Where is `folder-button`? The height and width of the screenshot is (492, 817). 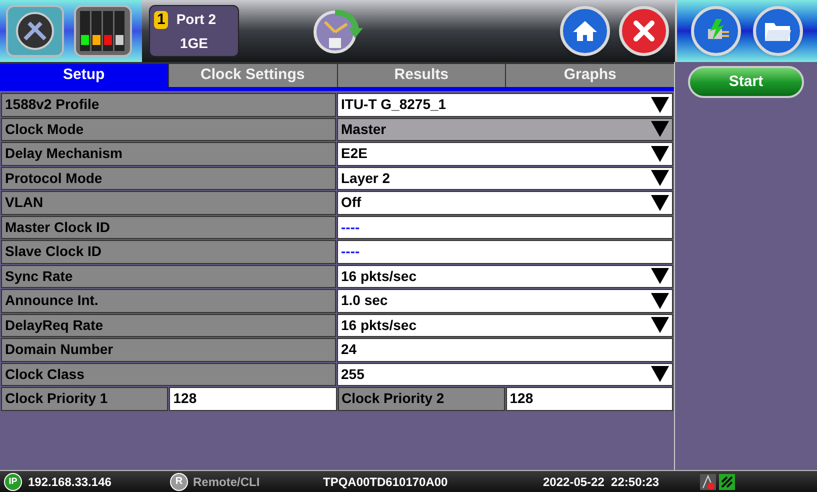 folder-button is located at coordinates (778, 31).